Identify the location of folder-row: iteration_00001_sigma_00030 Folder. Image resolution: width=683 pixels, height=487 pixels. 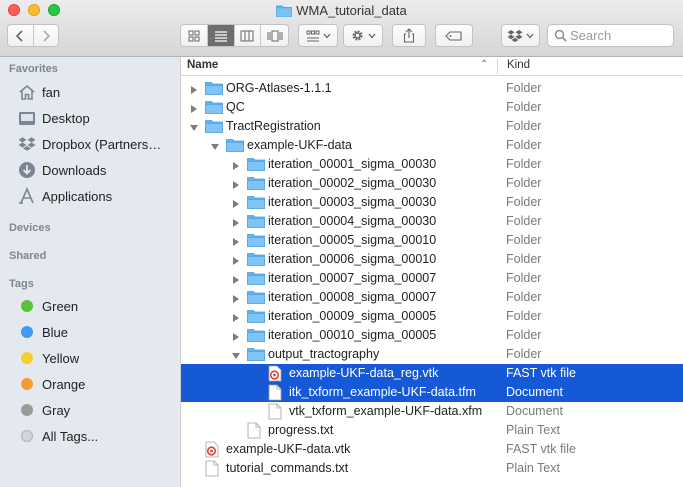
(432, 164).